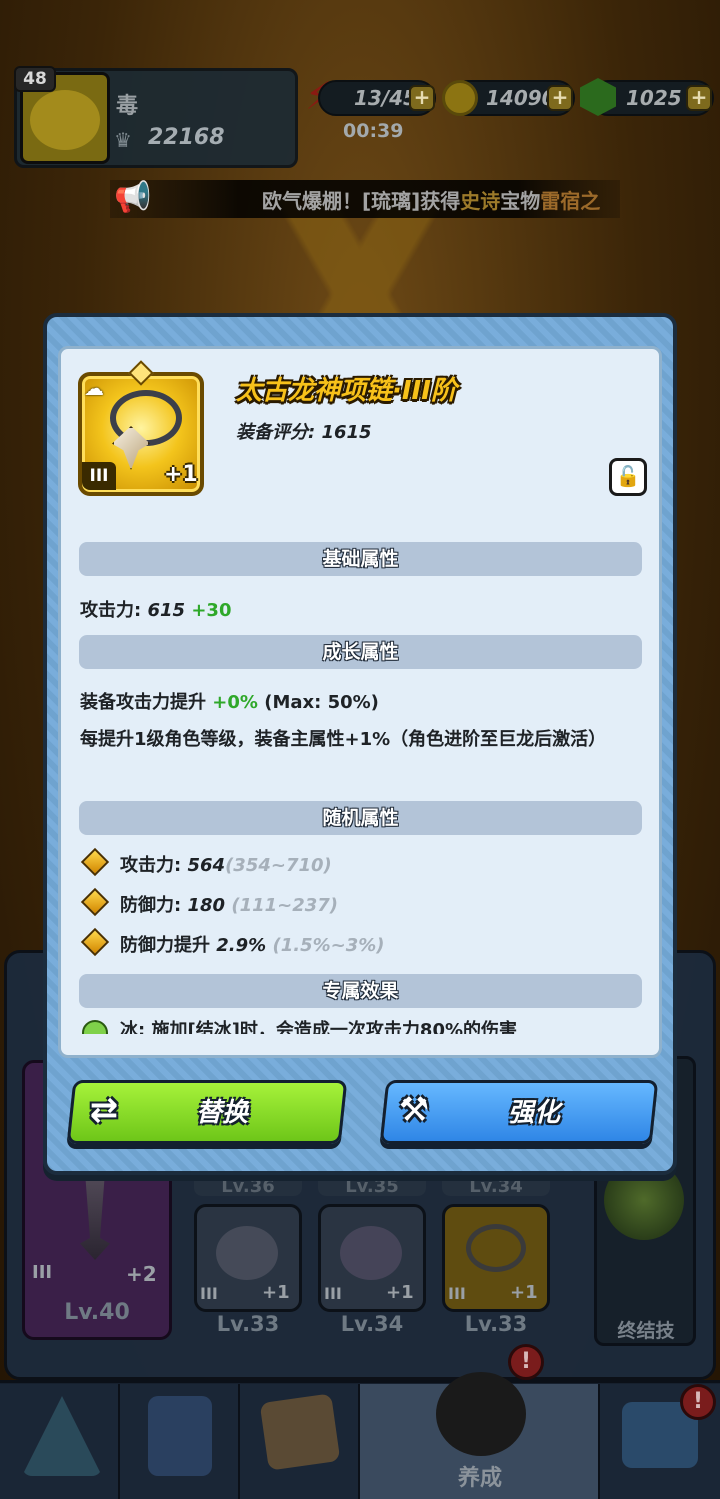 This screenshot has width=720, height=1499. Describe the element at coordinates (460, 98) in the screenshot. I see `coin-icon` at that location.